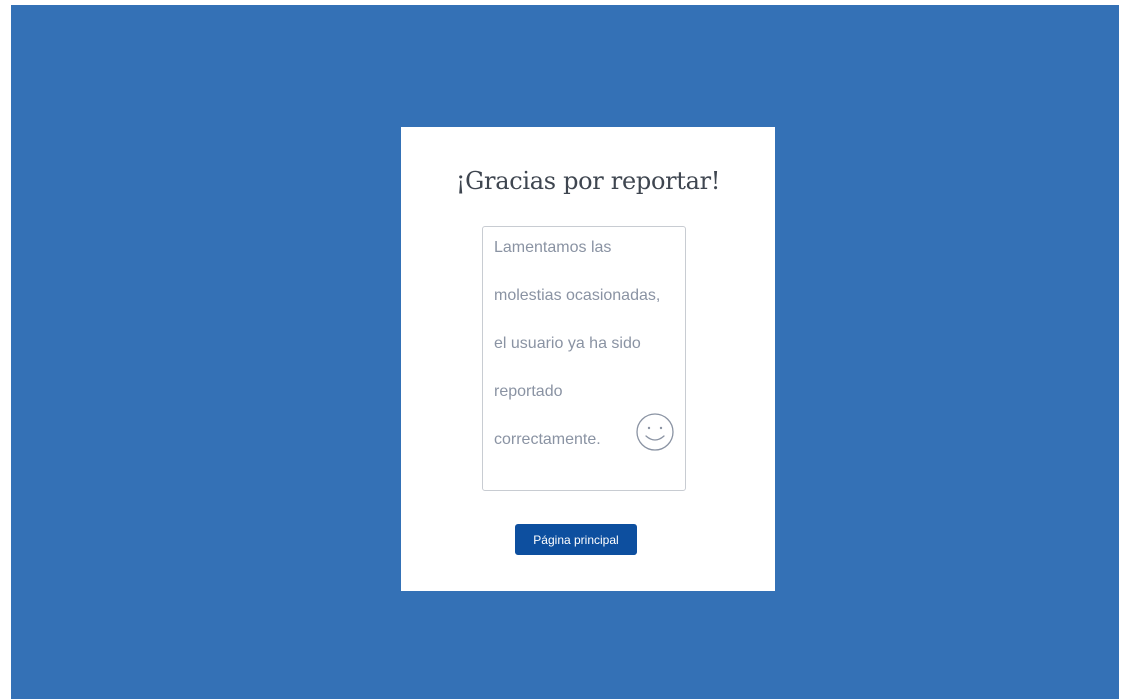  What do you see at coordinates (567, 343) in the screenshot?
I see `message-line: el usuario ya ha sido` at bounding box center [567, 343].